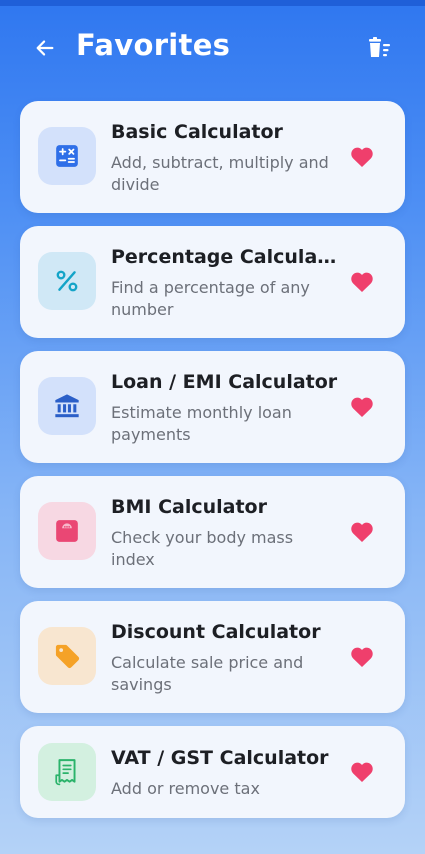 The height and width of the screenshot is (854, 425). I want to click on card-description: Add, subtract, multiply and divide, so click(220, 173).